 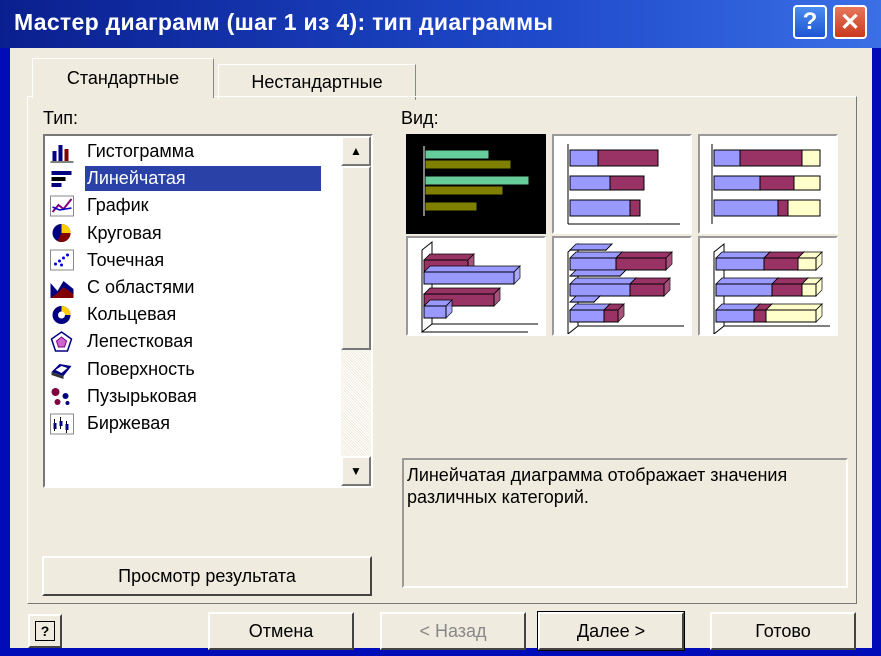 I want to click on list-item: Пузырьковая, so click(x=191, y=396).